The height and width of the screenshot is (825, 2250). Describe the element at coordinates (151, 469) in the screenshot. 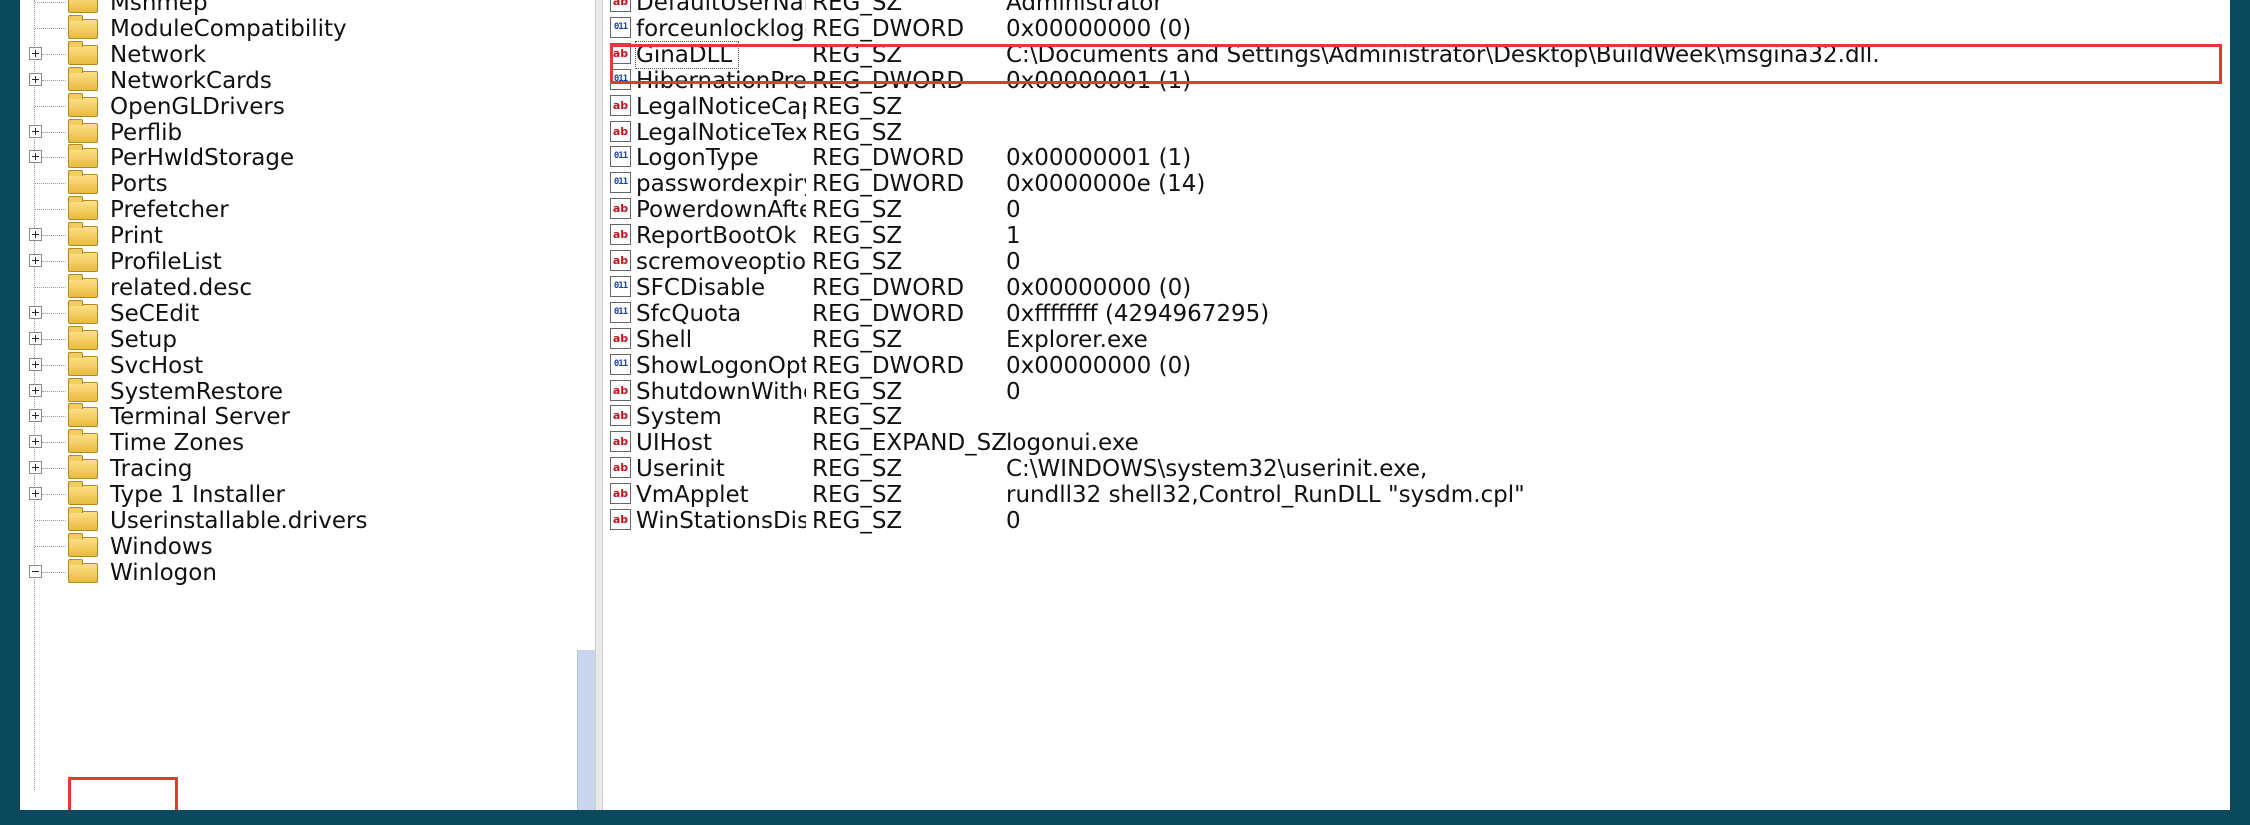

I see `tree-item-label: Tracing` at that location.